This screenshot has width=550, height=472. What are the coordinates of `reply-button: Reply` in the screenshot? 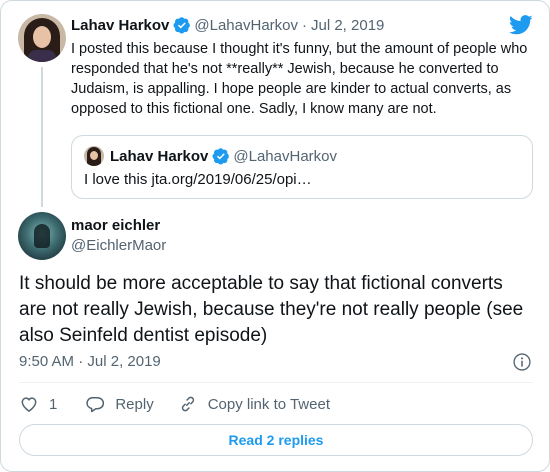 It's located at (119, 404).